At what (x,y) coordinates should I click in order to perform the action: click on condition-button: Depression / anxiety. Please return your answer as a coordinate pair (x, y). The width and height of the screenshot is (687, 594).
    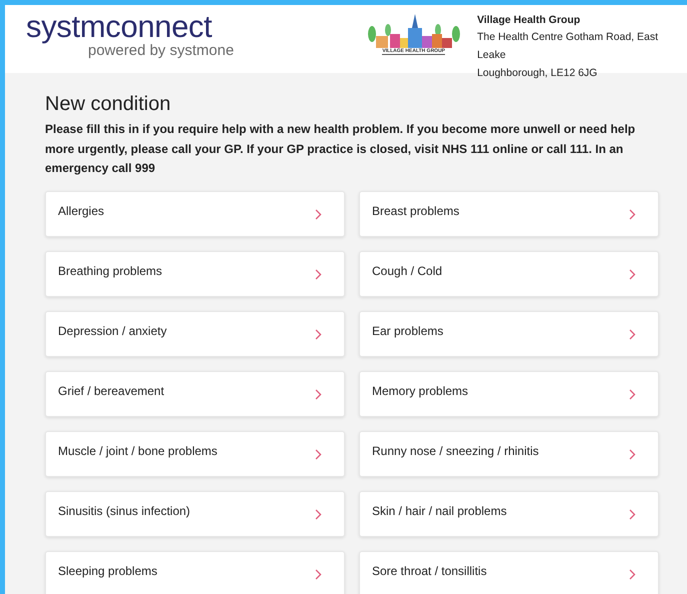
    Looking at the image, I should click on (195, 333).